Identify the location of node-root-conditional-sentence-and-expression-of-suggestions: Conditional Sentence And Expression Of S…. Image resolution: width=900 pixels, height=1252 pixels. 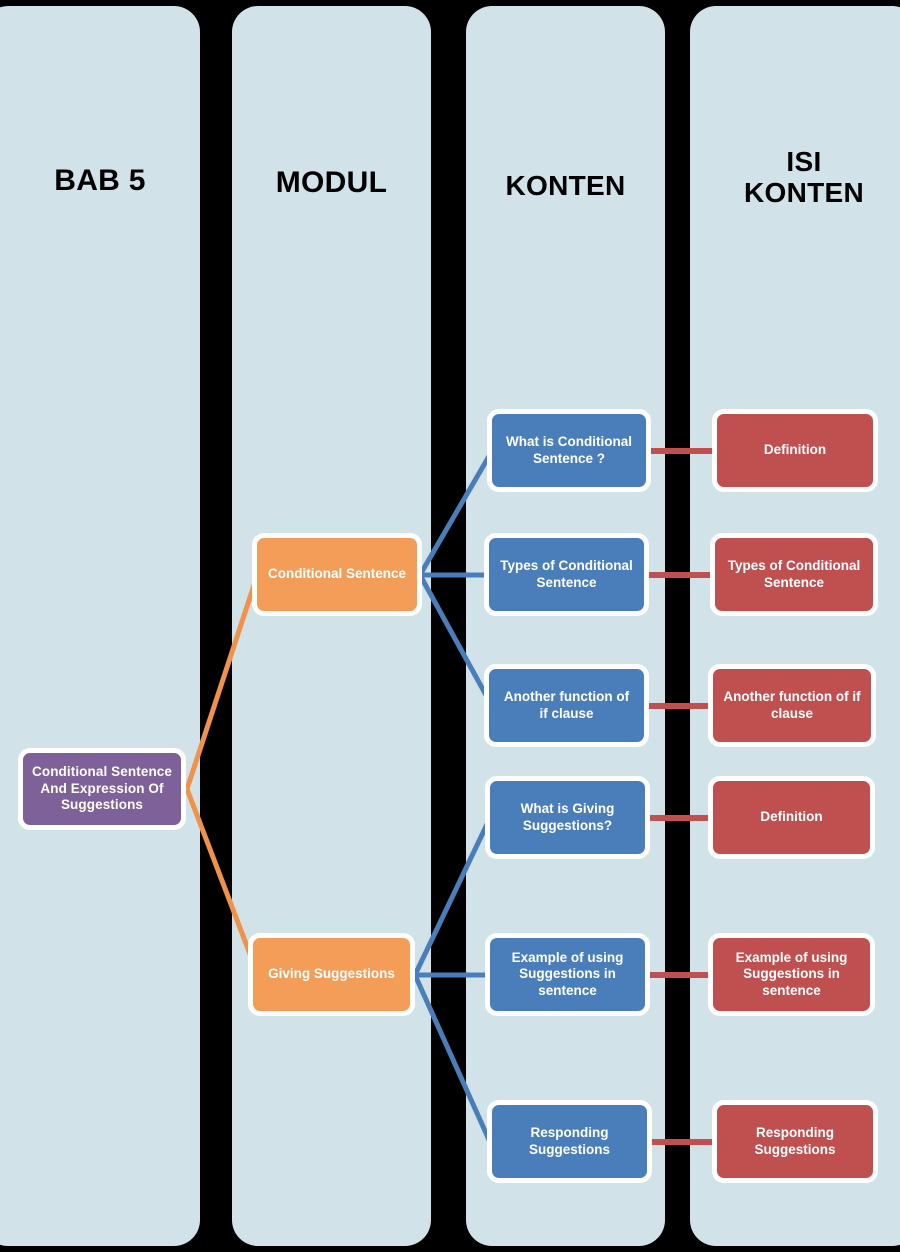
(102, 789).